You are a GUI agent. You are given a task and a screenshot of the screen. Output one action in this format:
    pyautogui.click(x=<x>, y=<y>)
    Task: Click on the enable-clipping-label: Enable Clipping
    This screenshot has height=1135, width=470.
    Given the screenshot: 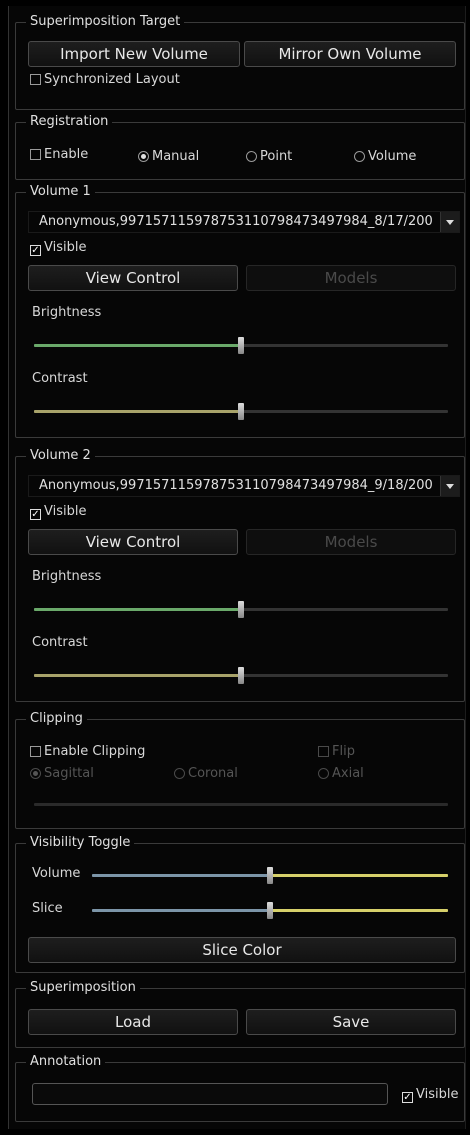 What is the action you would take?
    pyautogui.click(x=95, y=751)
    